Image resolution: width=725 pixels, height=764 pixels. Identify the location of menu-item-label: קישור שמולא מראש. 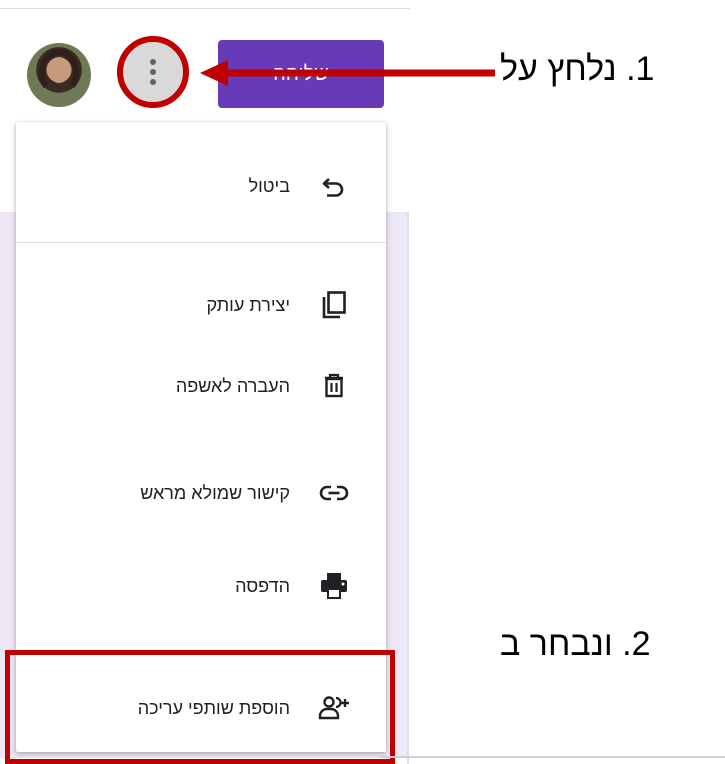
(215, 493).